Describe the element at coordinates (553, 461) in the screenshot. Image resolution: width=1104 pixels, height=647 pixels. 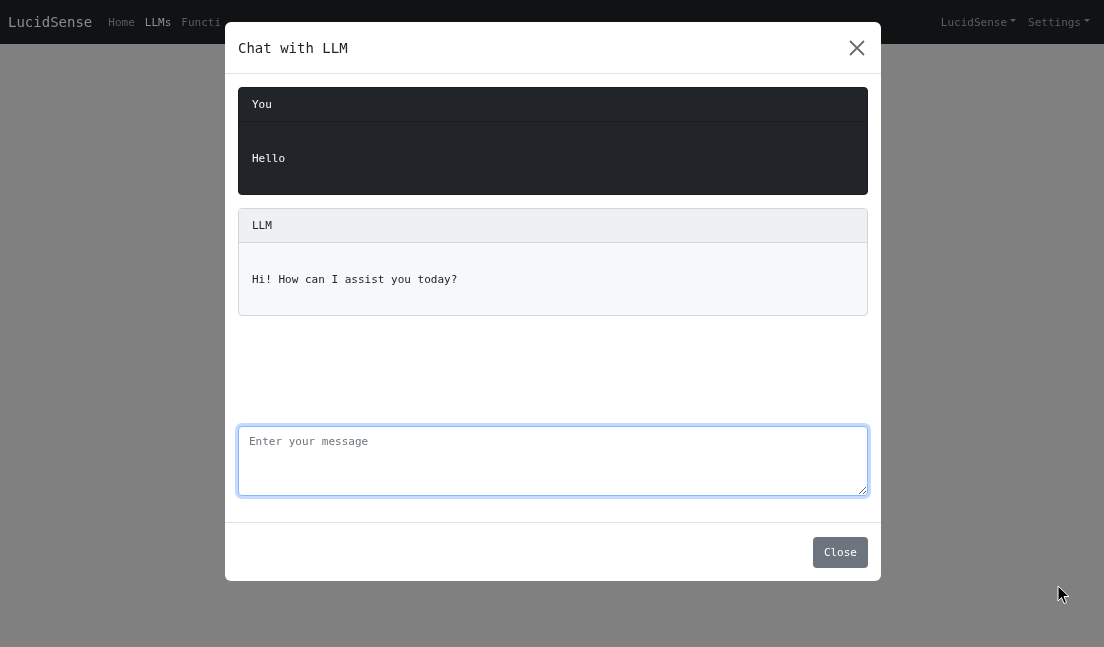
I see `message-input: Enter your message` at that location.